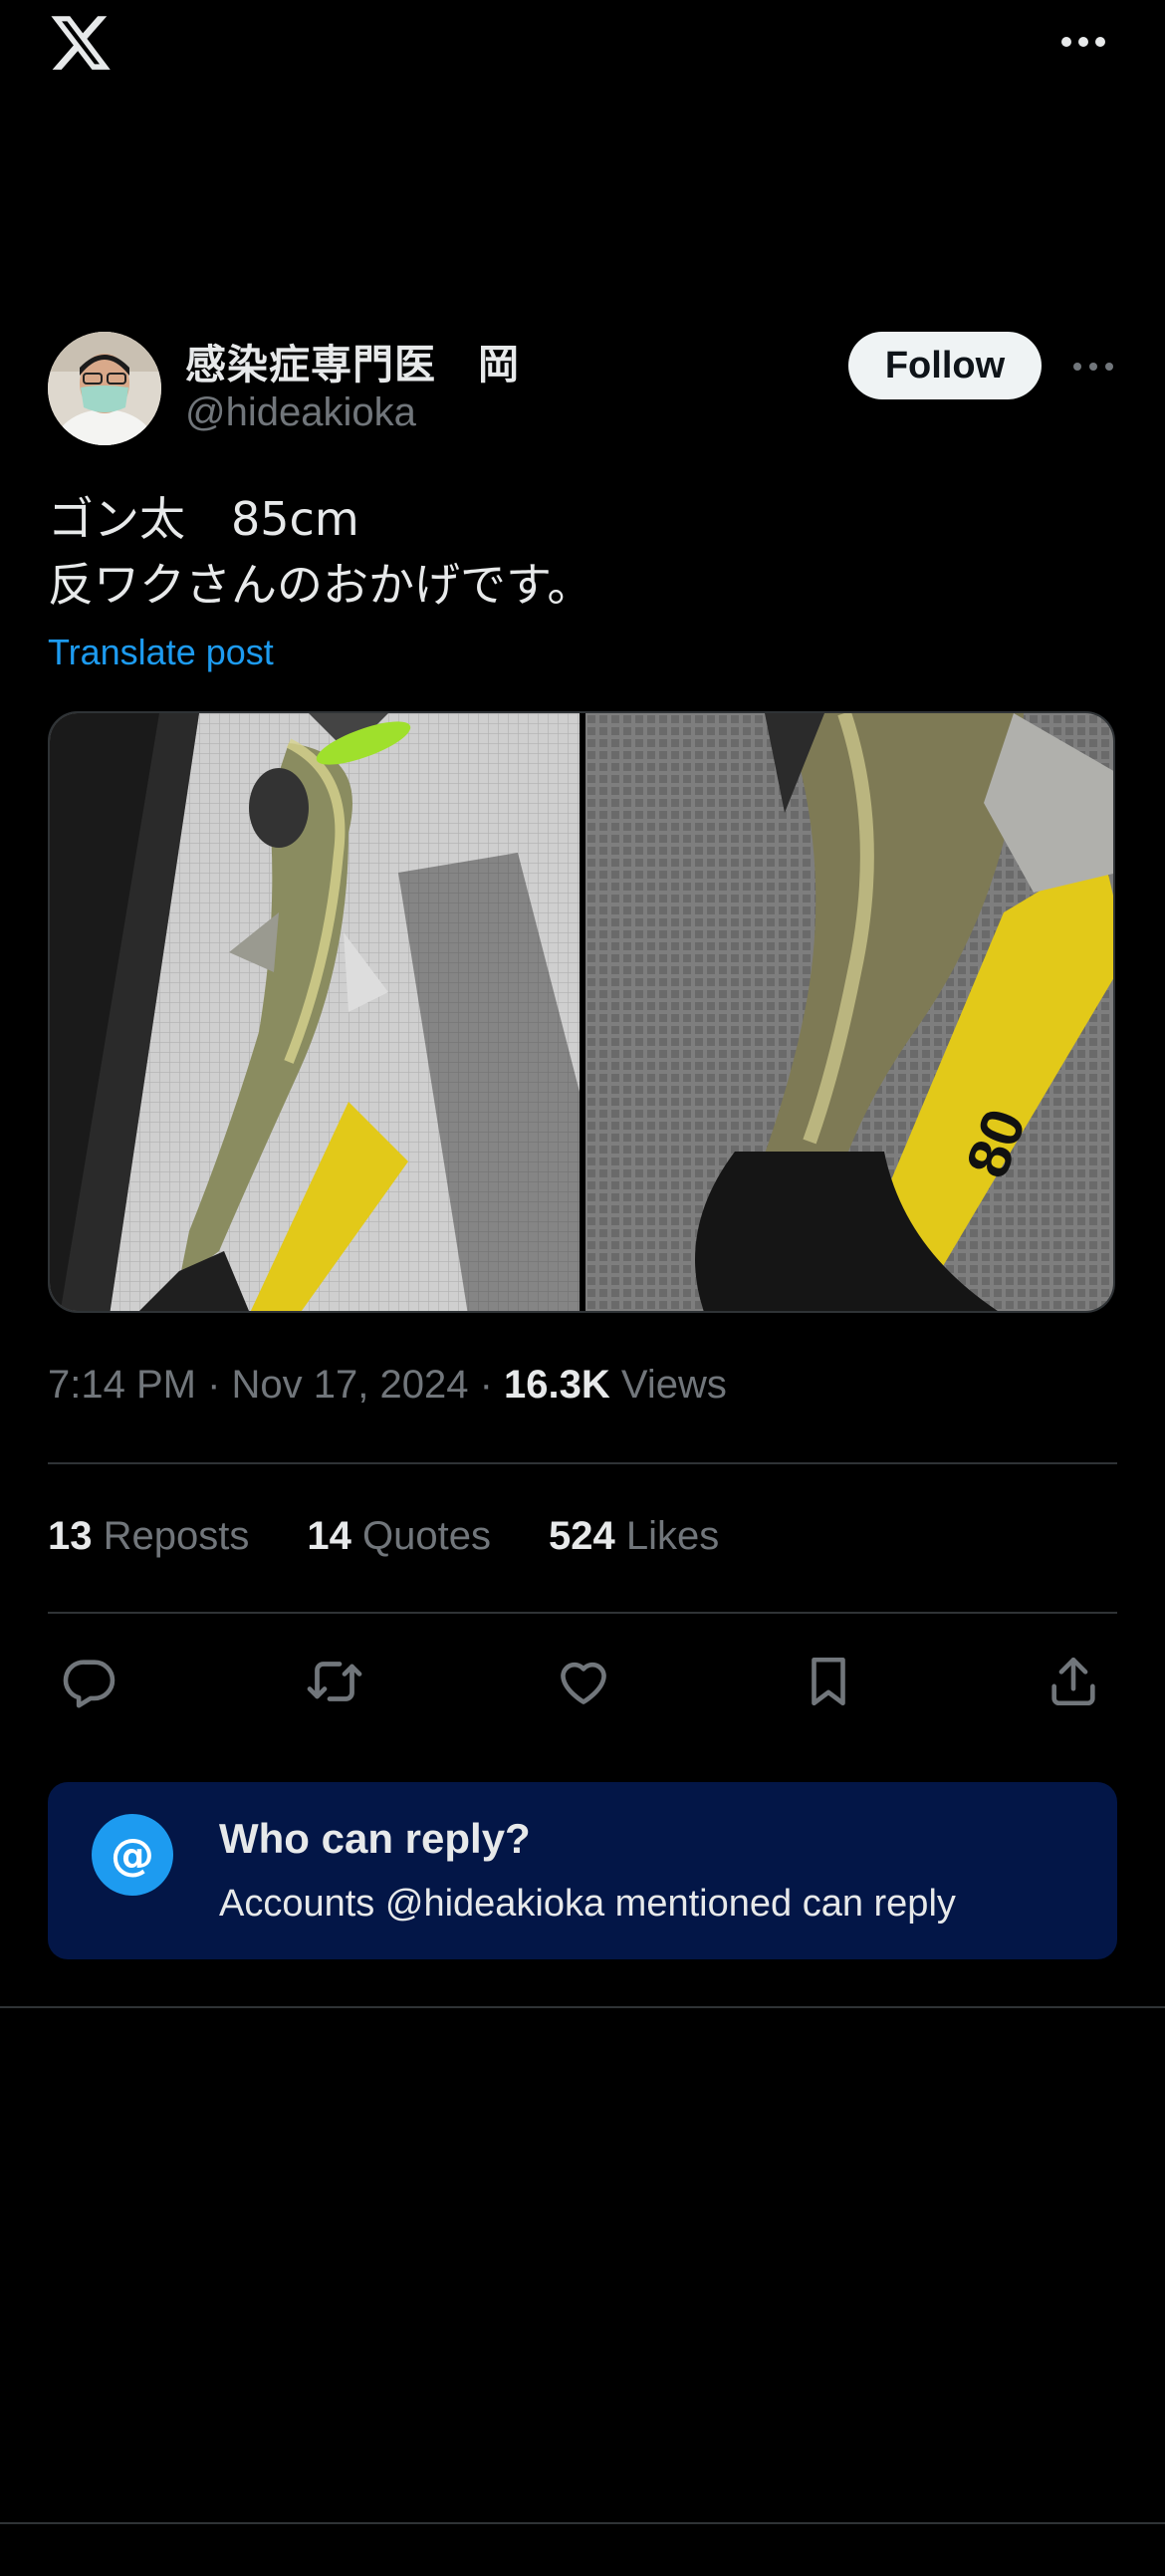  Describe the element at coordinates (1093, 366) in the screenshot. I see `post-more-icon` at that location.